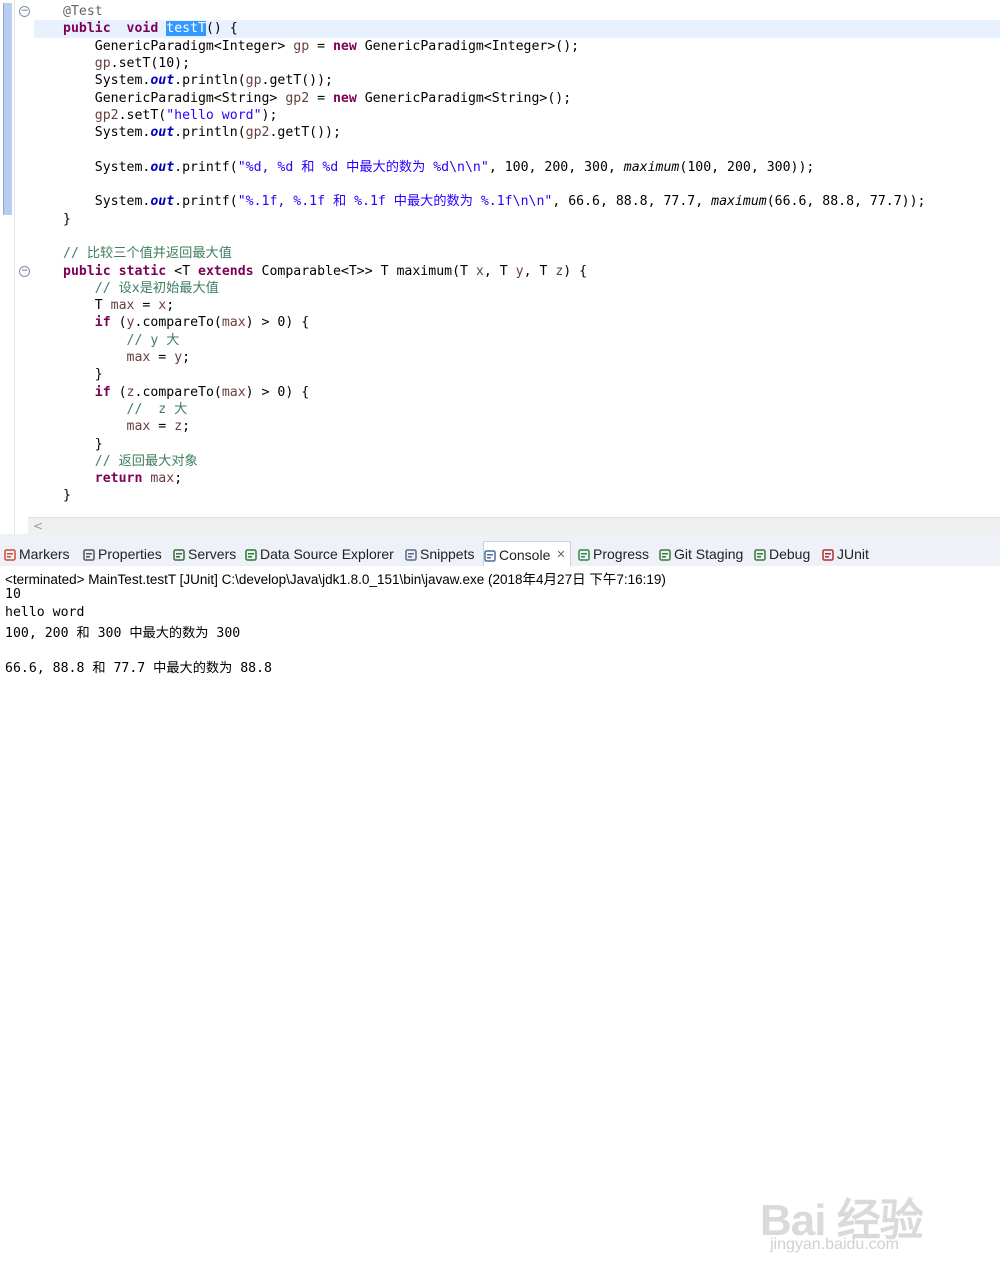  Describe the element at coordinates (613, 554) in the screenshot. I see `tab-progress: Progress` at that location.